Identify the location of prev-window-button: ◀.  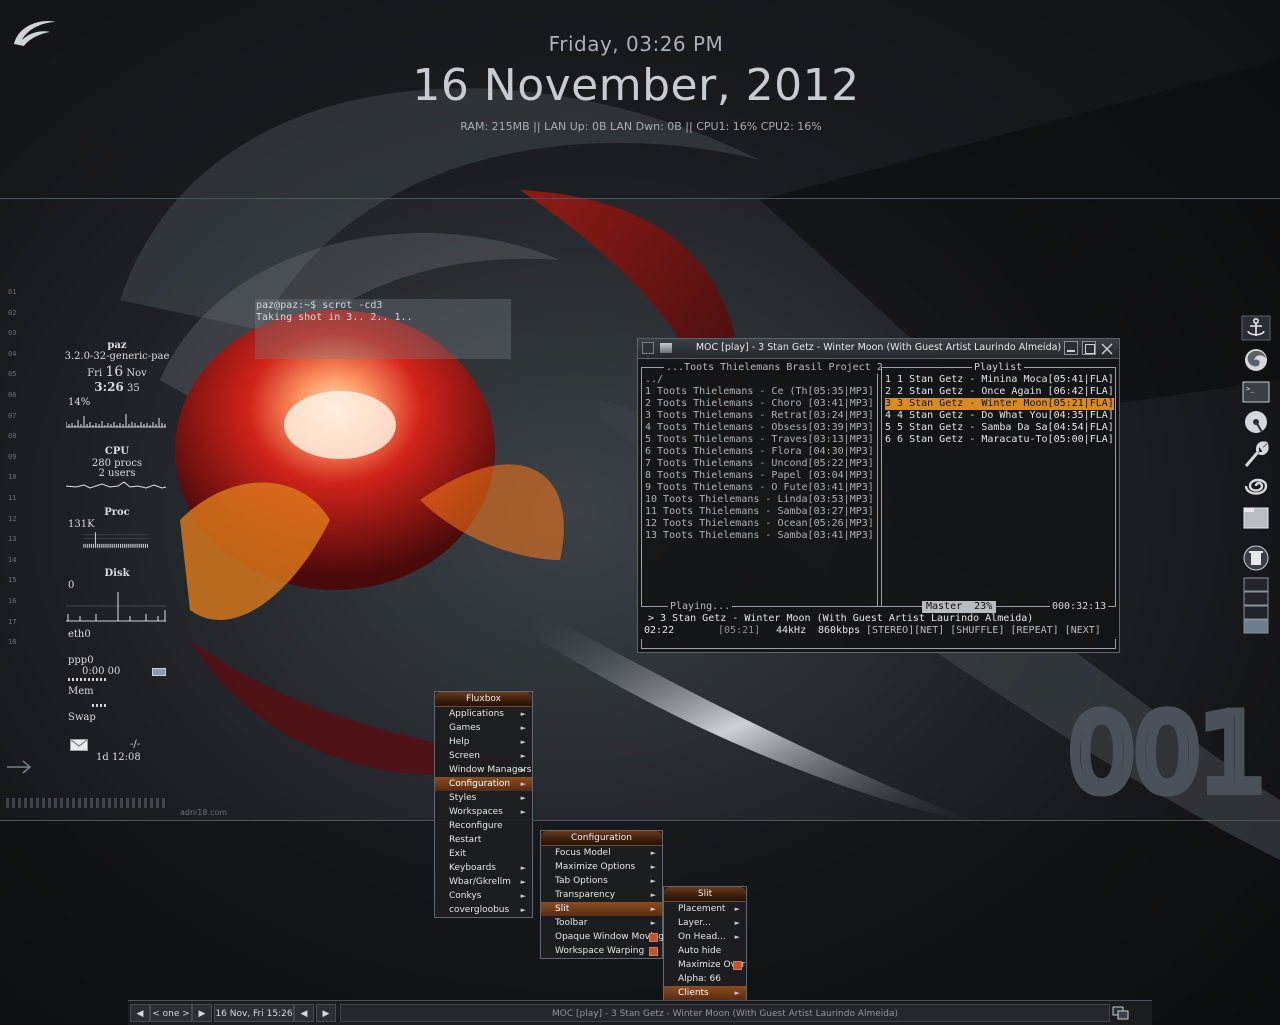
(304, 1013).